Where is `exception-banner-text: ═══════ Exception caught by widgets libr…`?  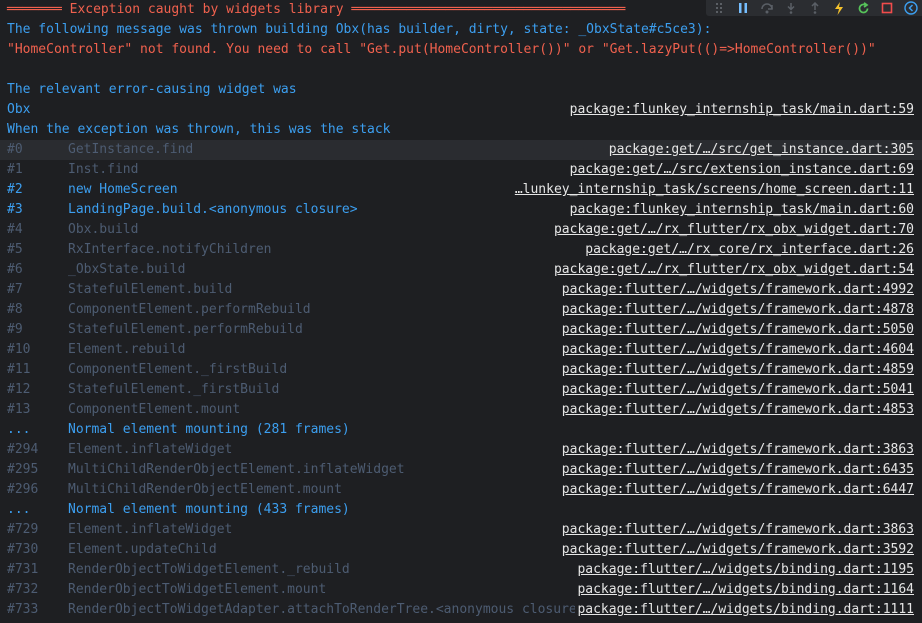
exception-banner-text: ═══════ Exception caught by widgets libr… is located at coordinates (316, 9).